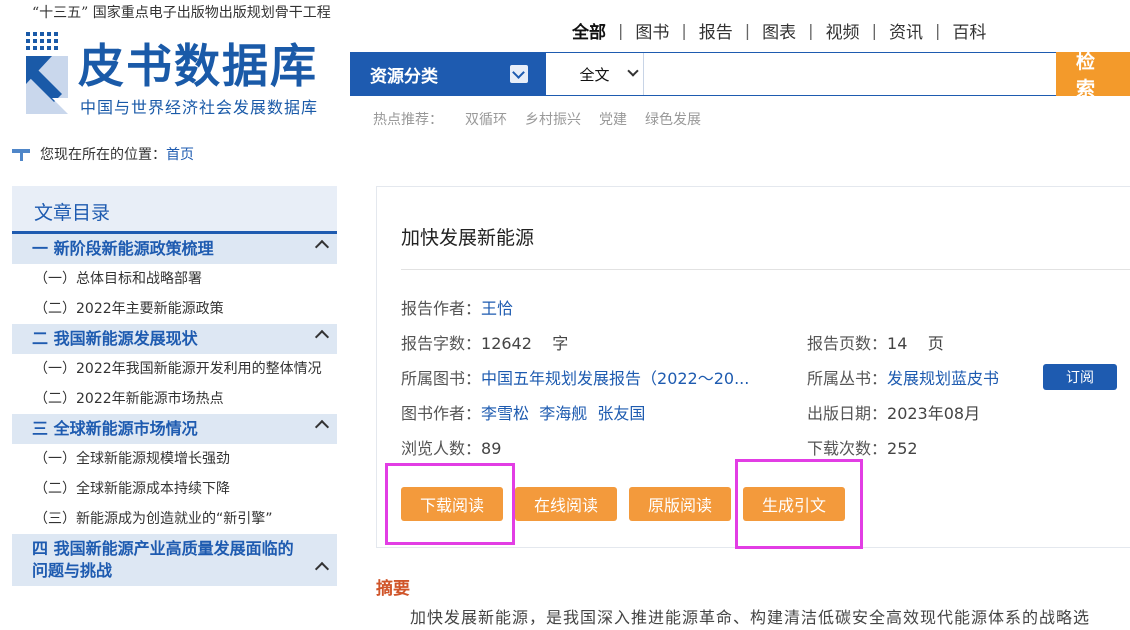  I want to click on hot-keyword: 绿色发展, so click(673, 119).